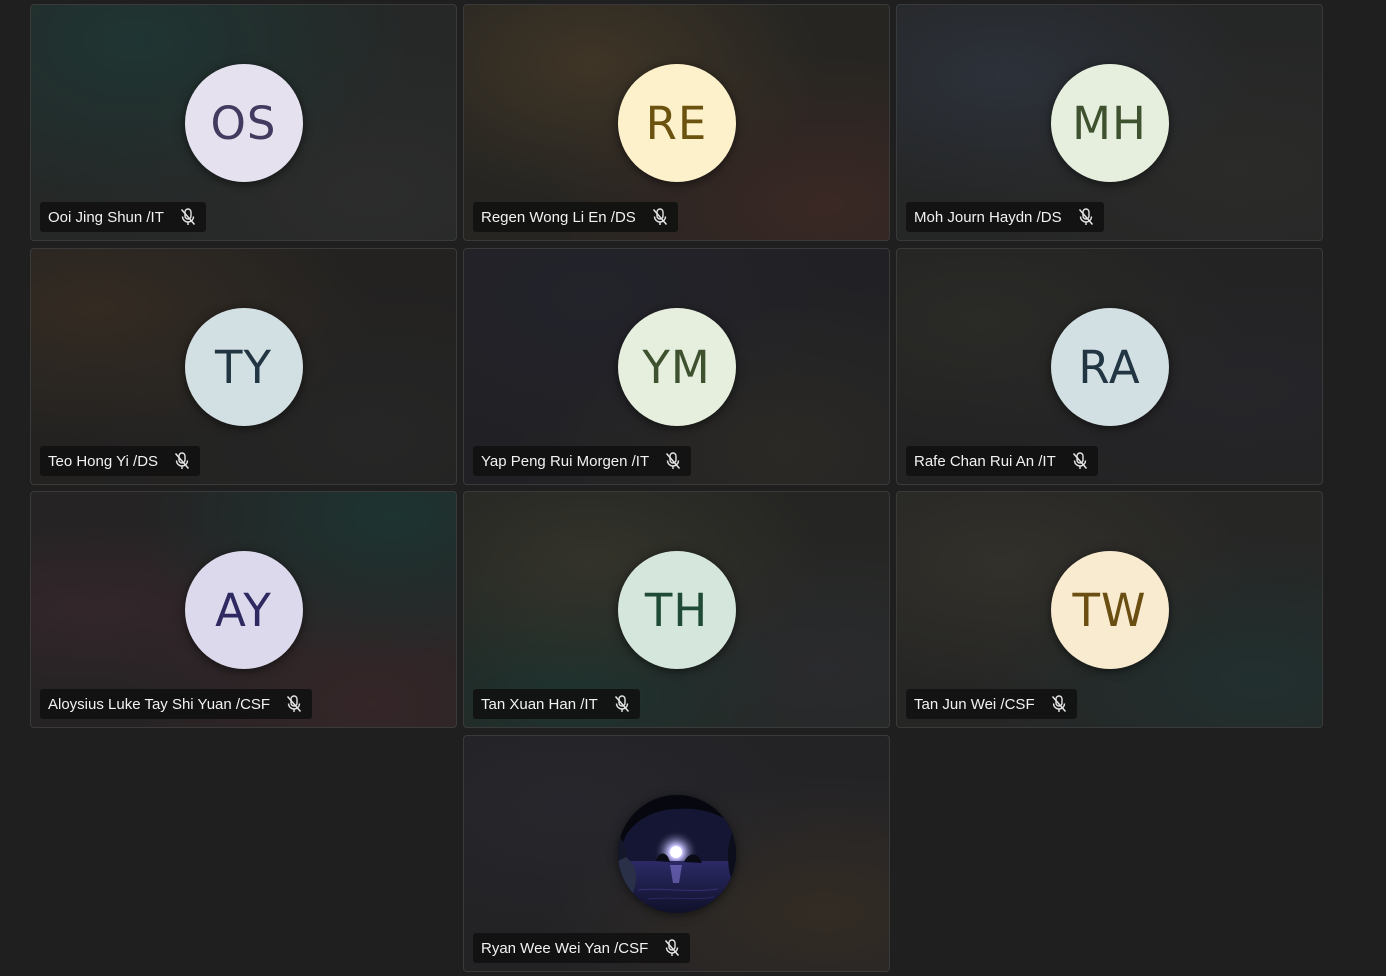  I want to click on participant-tile: TH Tan Xuan Han /IT, so click(676, 609).